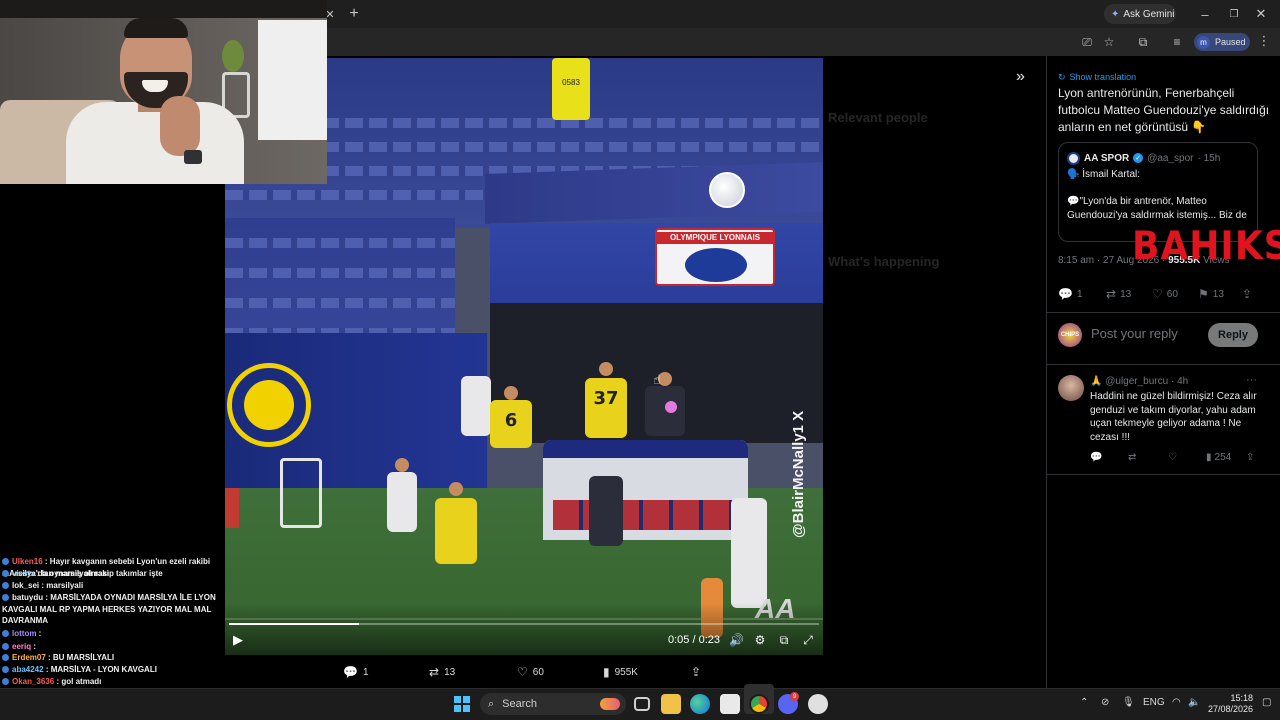 Image resolution: width=1280 pixels, height=720 pixels. Describe the element at coordinates (798, 474) in the screenshot. I see `video-watermark-handle: @BlairMcNally1 X` at that location.